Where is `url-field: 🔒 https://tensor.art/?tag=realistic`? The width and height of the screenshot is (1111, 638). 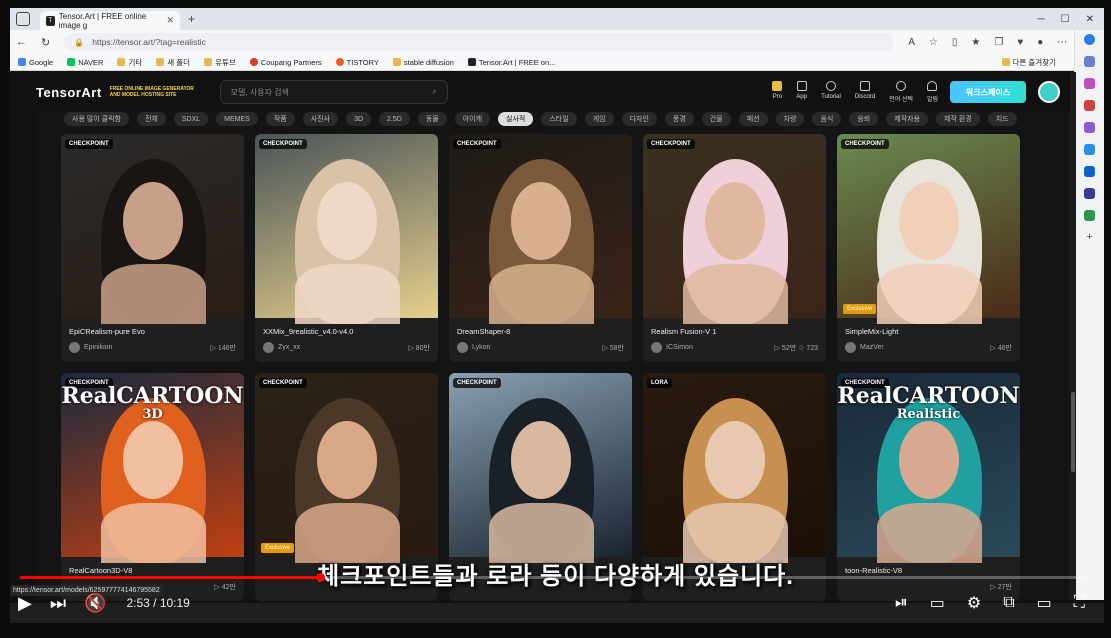 url-field: 🔒 https://tensor.art/?tag=realistic is located at coordinates (479, 42).